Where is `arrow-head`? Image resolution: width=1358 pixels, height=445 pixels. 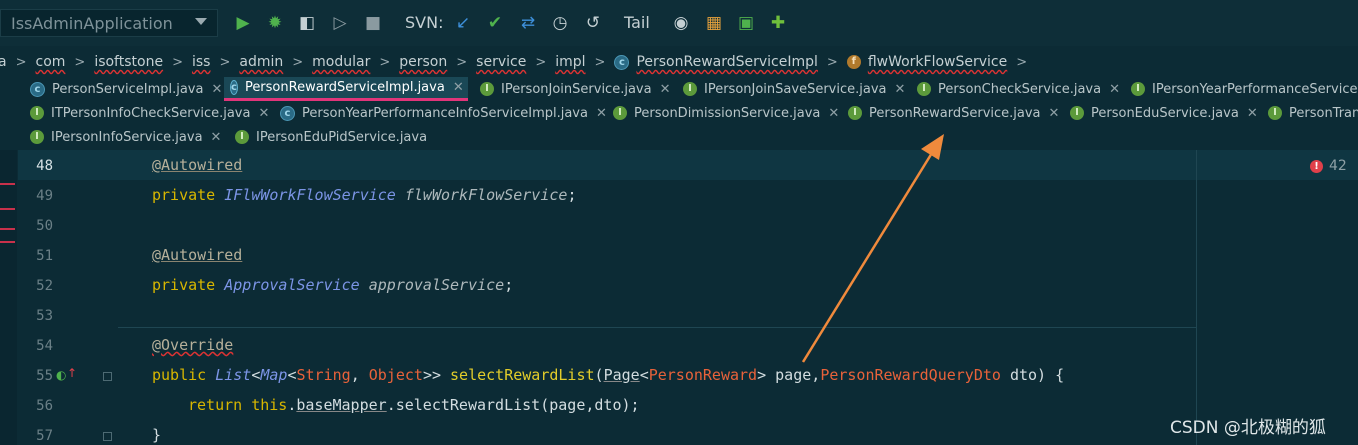
arrow-head is located at coordinates (932, 147).